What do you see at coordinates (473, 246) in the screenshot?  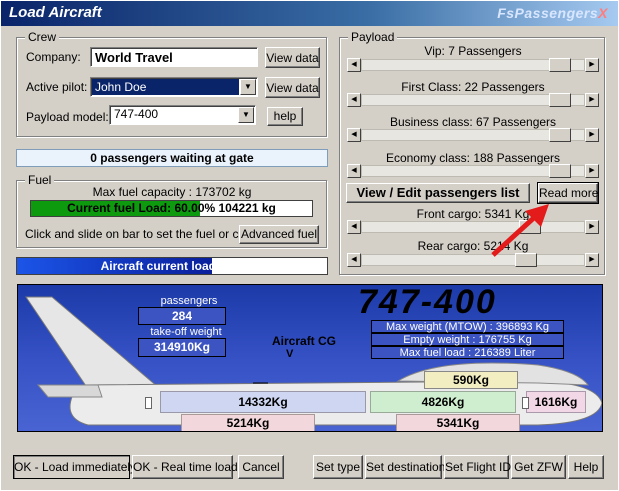 I see `rear-cargo-caption: Rear cargo: 5214 Kg` at bounding box center [473, 246].